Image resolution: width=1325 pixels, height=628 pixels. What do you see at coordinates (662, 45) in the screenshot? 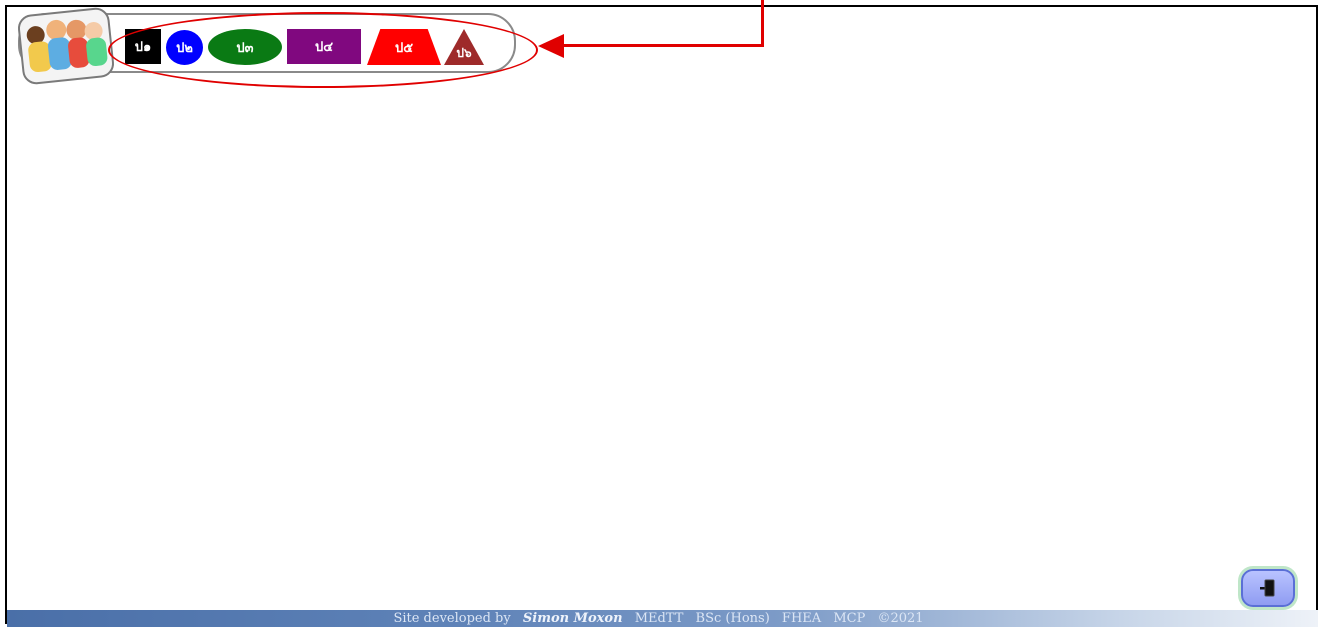
I see `annotation-line-horizontal` at bounding box center [662, 45].